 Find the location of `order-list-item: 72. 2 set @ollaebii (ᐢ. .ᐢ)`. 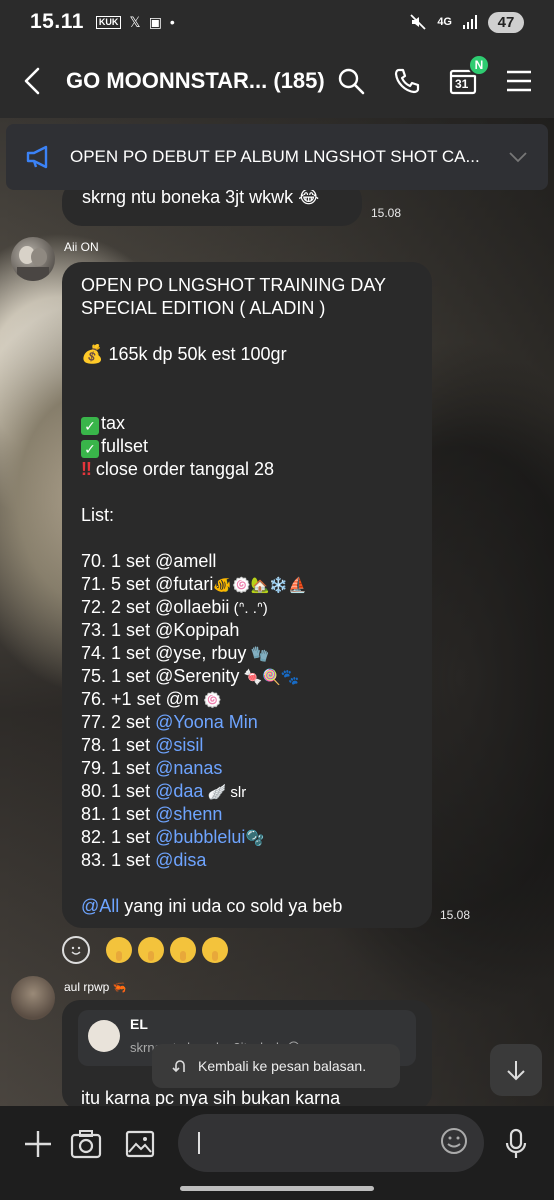

order-list-item: 72. 2 set @ollaebii (ᐢ. .ᐢ) is located at coordinates (247, 607).